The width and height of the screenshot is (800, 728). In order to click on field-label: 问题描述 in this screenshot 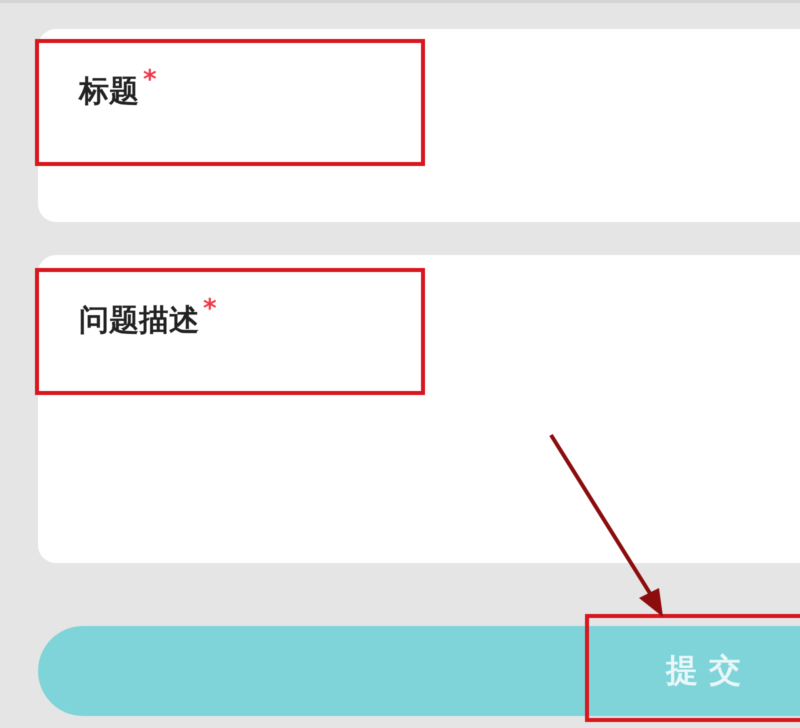, I will do `click(139, 321)`.